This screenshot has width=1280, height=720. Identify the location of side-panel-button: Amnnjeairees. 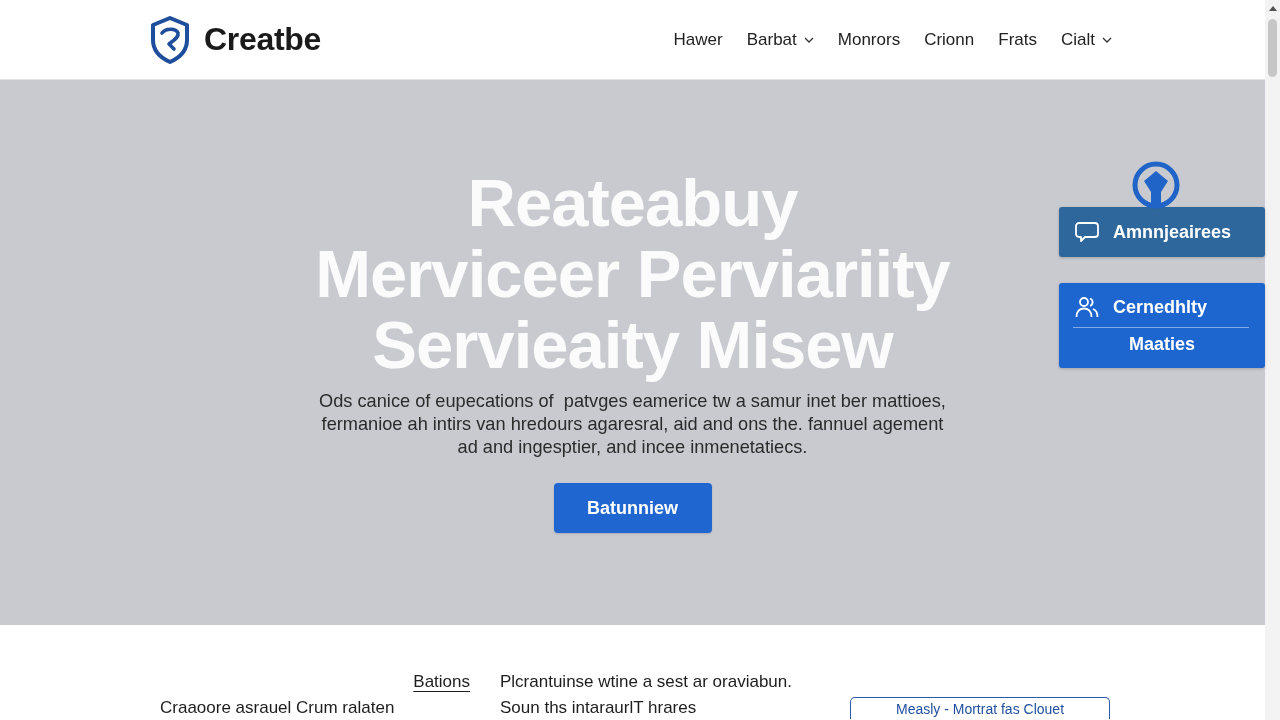
(1162, 232).